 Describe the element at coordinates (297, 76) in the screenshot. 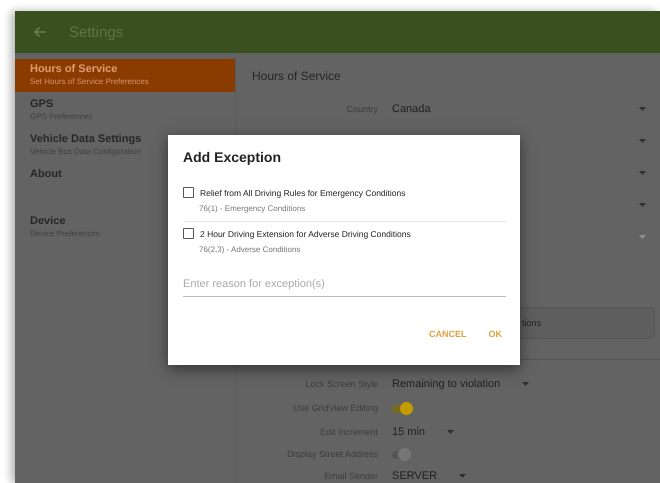

I see `section-heading: Hours of Service` at that location.